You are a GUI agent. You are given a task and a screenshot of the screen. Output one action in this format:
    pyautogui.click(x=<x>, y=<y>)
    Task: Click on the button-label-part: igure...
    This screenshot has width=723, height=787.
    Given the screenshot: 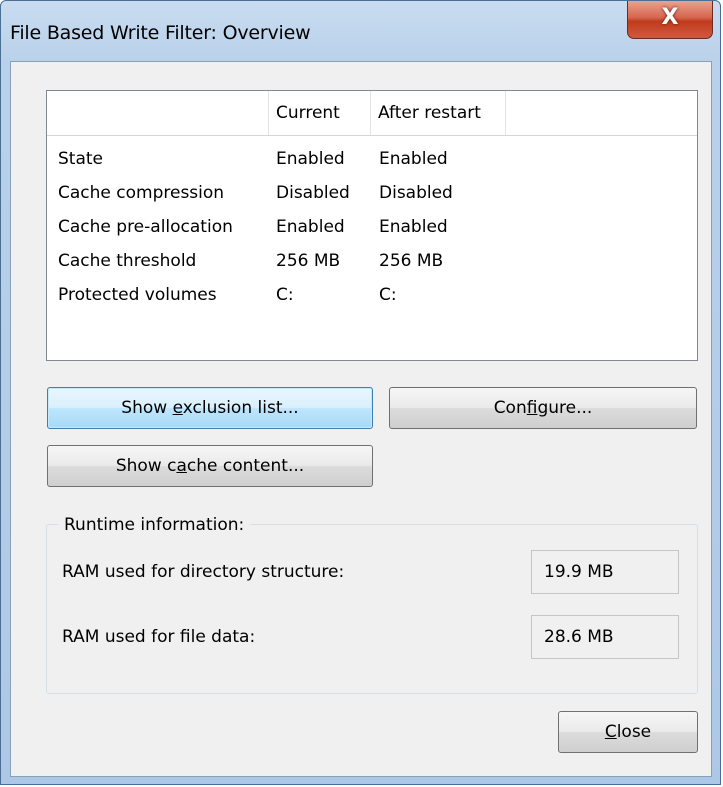 What is the action you would take?
    pyautogui.click(x=565, y=408)
    